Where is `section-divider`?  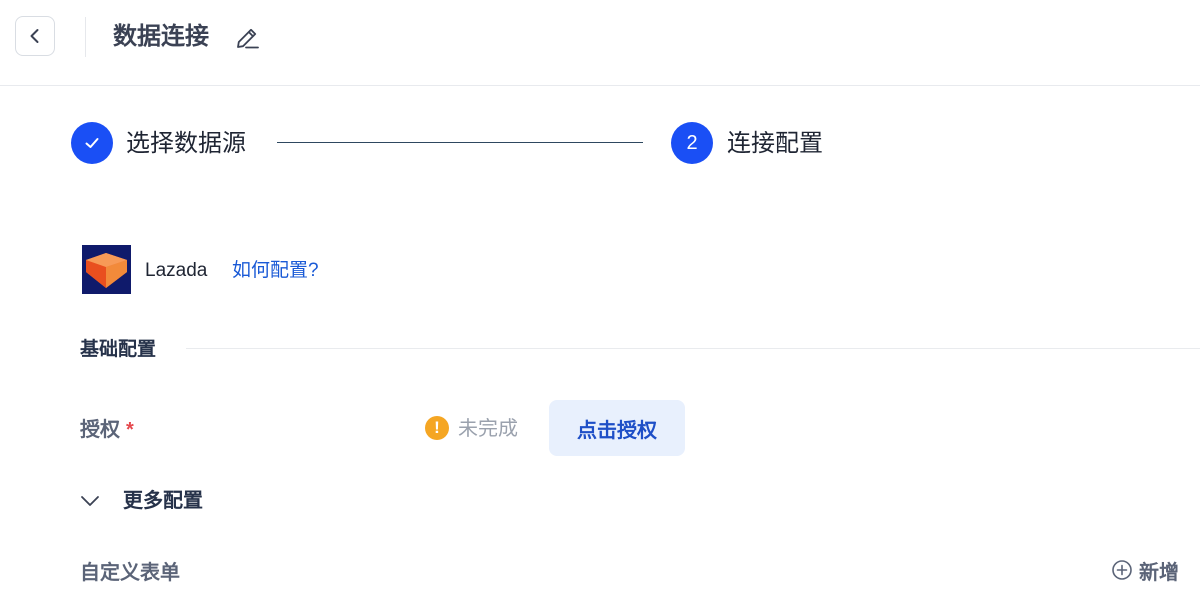 section-divider is located at coordinates (693, 348).